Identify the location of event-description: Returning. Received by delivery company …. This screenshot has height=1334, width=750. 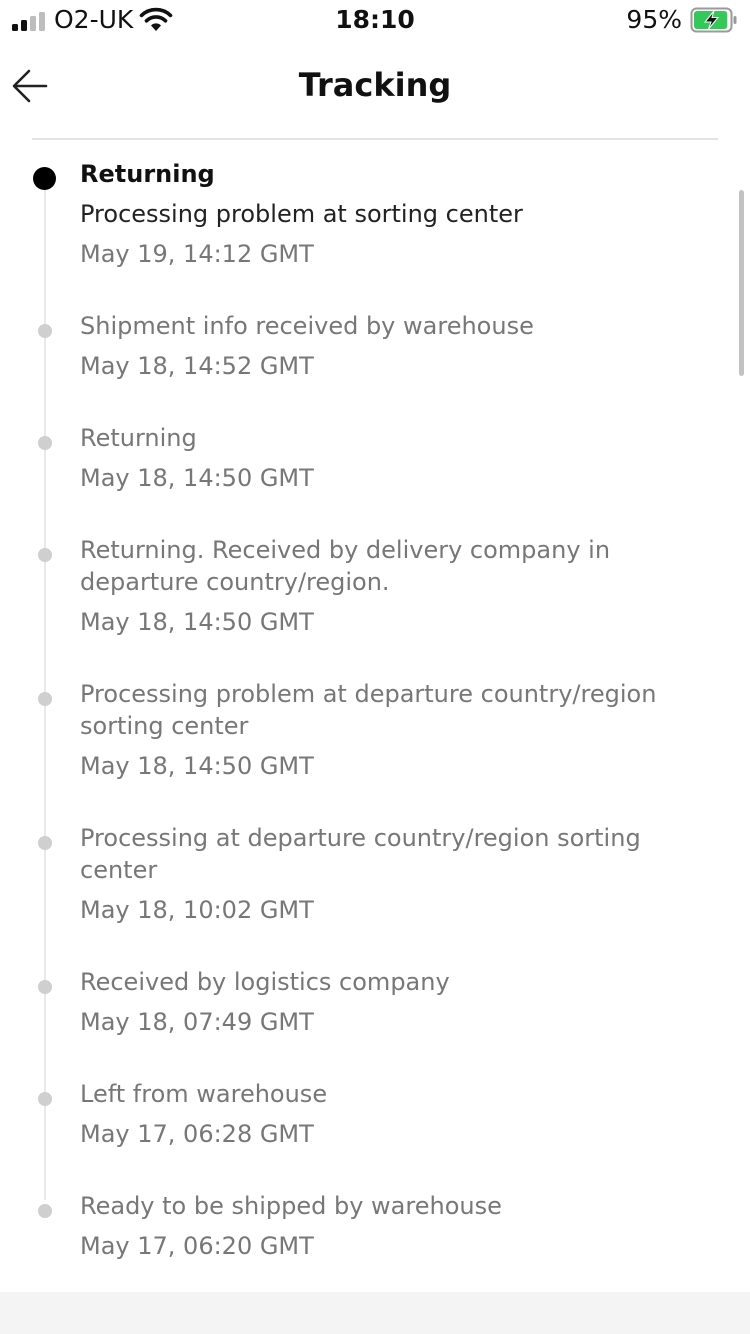
(345, 566).